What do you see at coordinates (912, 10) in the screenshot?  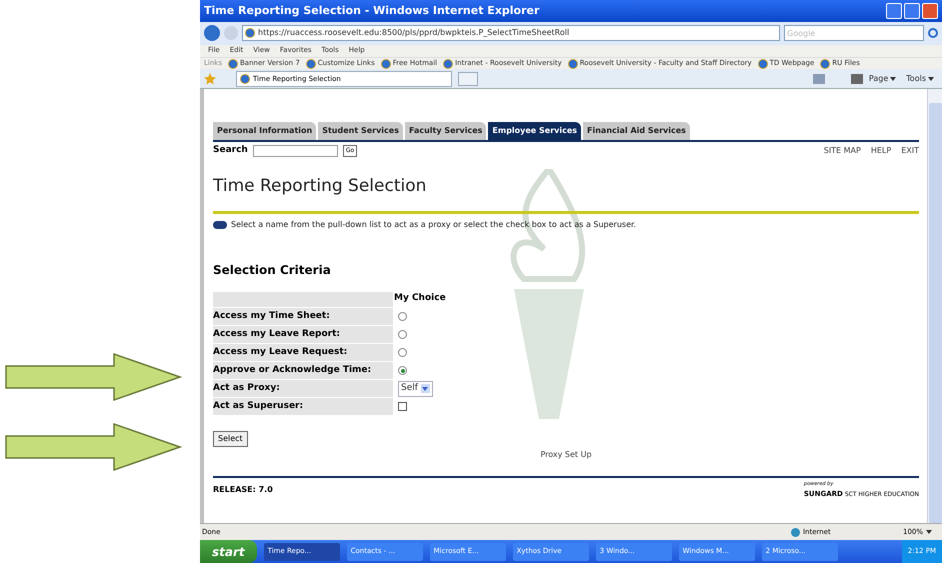 I see `maximize-icon` at bounding box center [912, 10].